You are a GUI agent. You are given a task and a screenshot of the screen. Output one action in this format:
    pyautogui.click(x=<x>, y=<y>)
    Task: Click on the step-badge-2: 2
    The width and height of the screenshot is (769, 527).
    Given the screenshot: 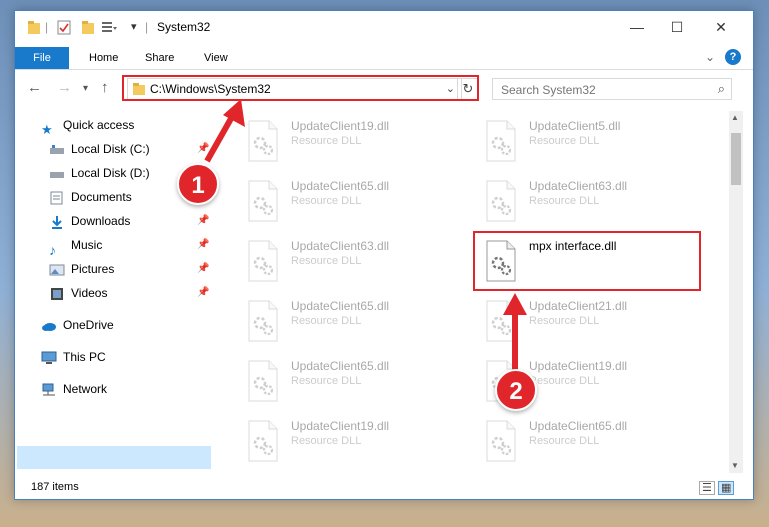 What is the action you would take?
    pyautogui.click(x=516, y=390)
    